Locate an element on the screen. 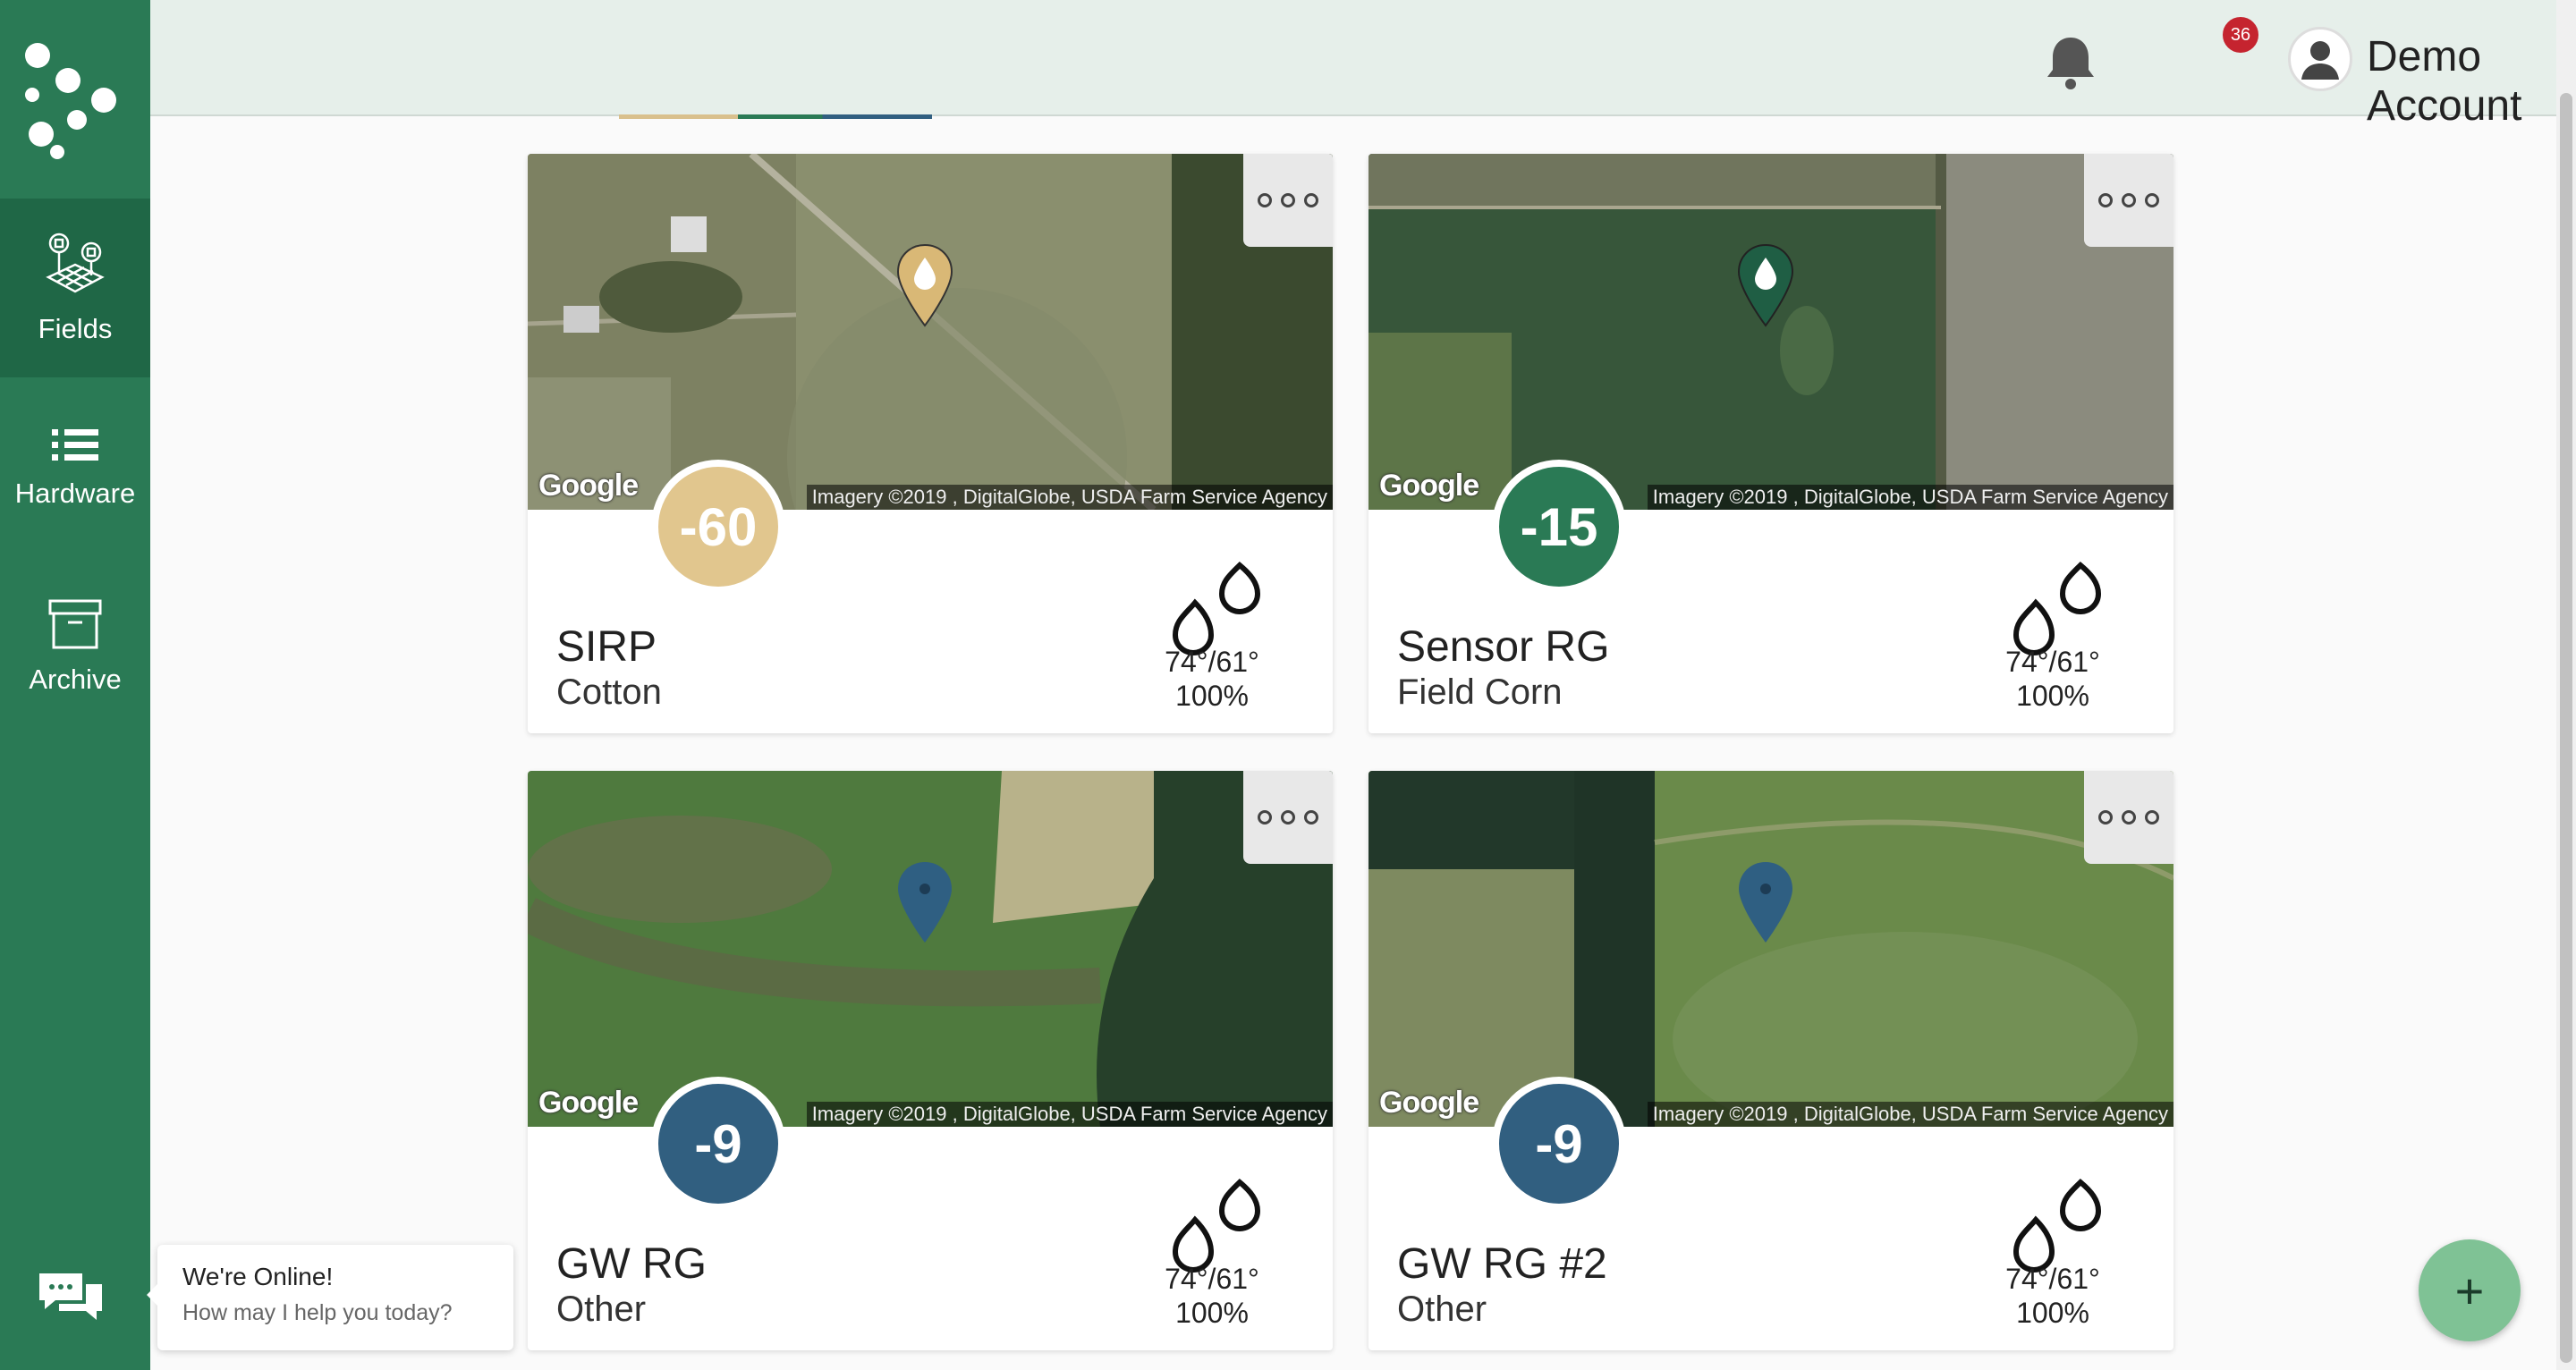 The width and height of the screenshot is (2576, 1370). sidebar: Fields Hardware Archive is located at coordinates (75, 685).